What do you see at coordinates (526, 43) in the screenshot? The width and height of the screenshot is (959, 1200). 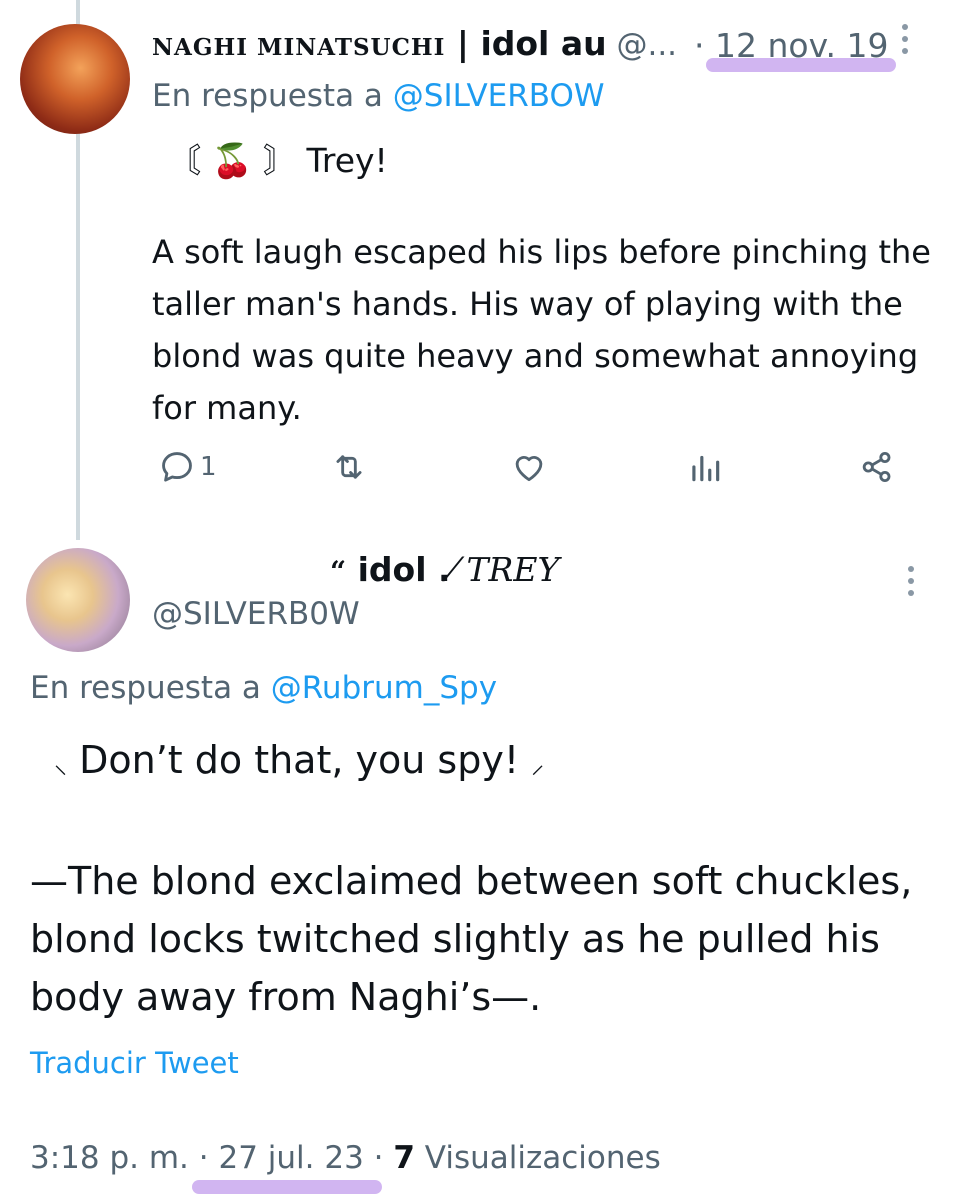 I see `display-name-suffix: | idol au` at bounding box center [526, 43].